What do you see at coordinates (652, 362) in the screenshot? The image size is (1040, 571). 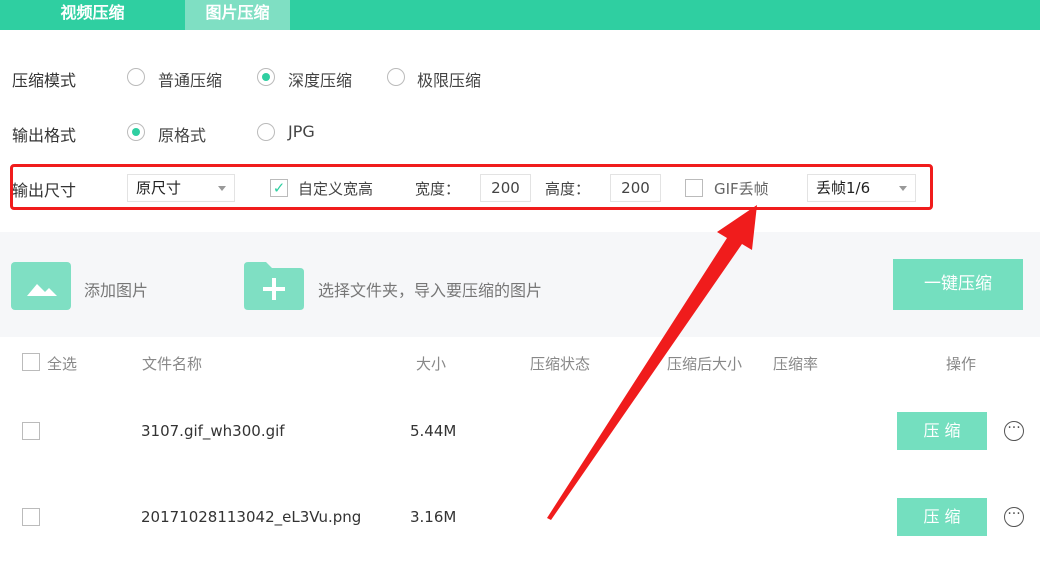 I see `annotation-arrow` at bounding box center [652, 362].